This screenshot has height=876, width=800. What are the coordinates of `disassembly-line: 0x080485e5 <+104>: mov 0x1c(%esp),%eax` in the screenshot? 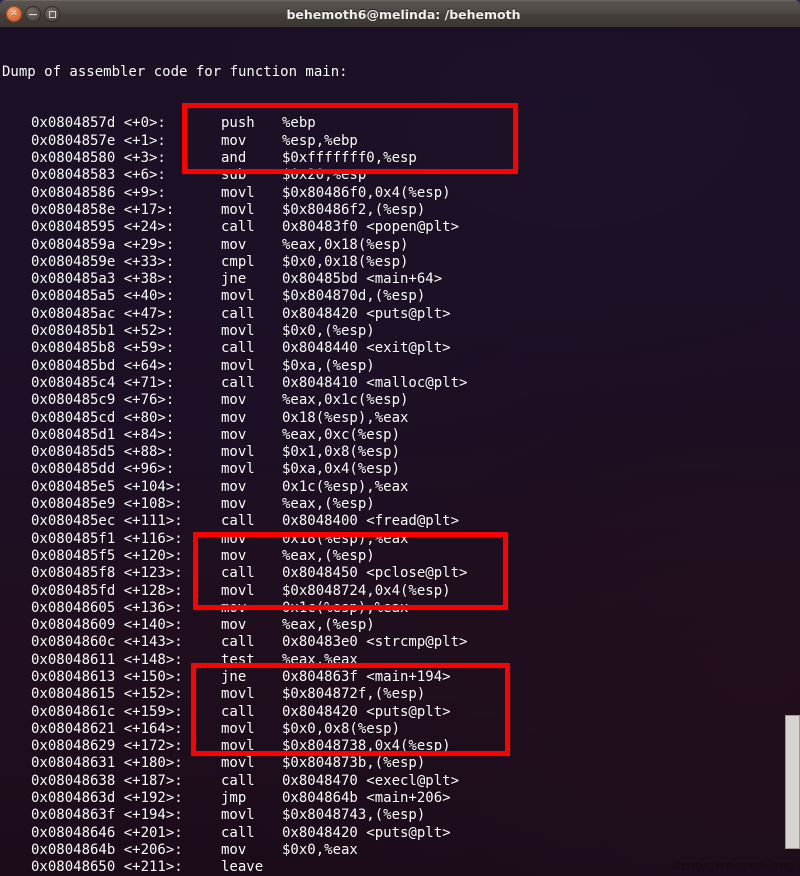 It's located at (234, 487).